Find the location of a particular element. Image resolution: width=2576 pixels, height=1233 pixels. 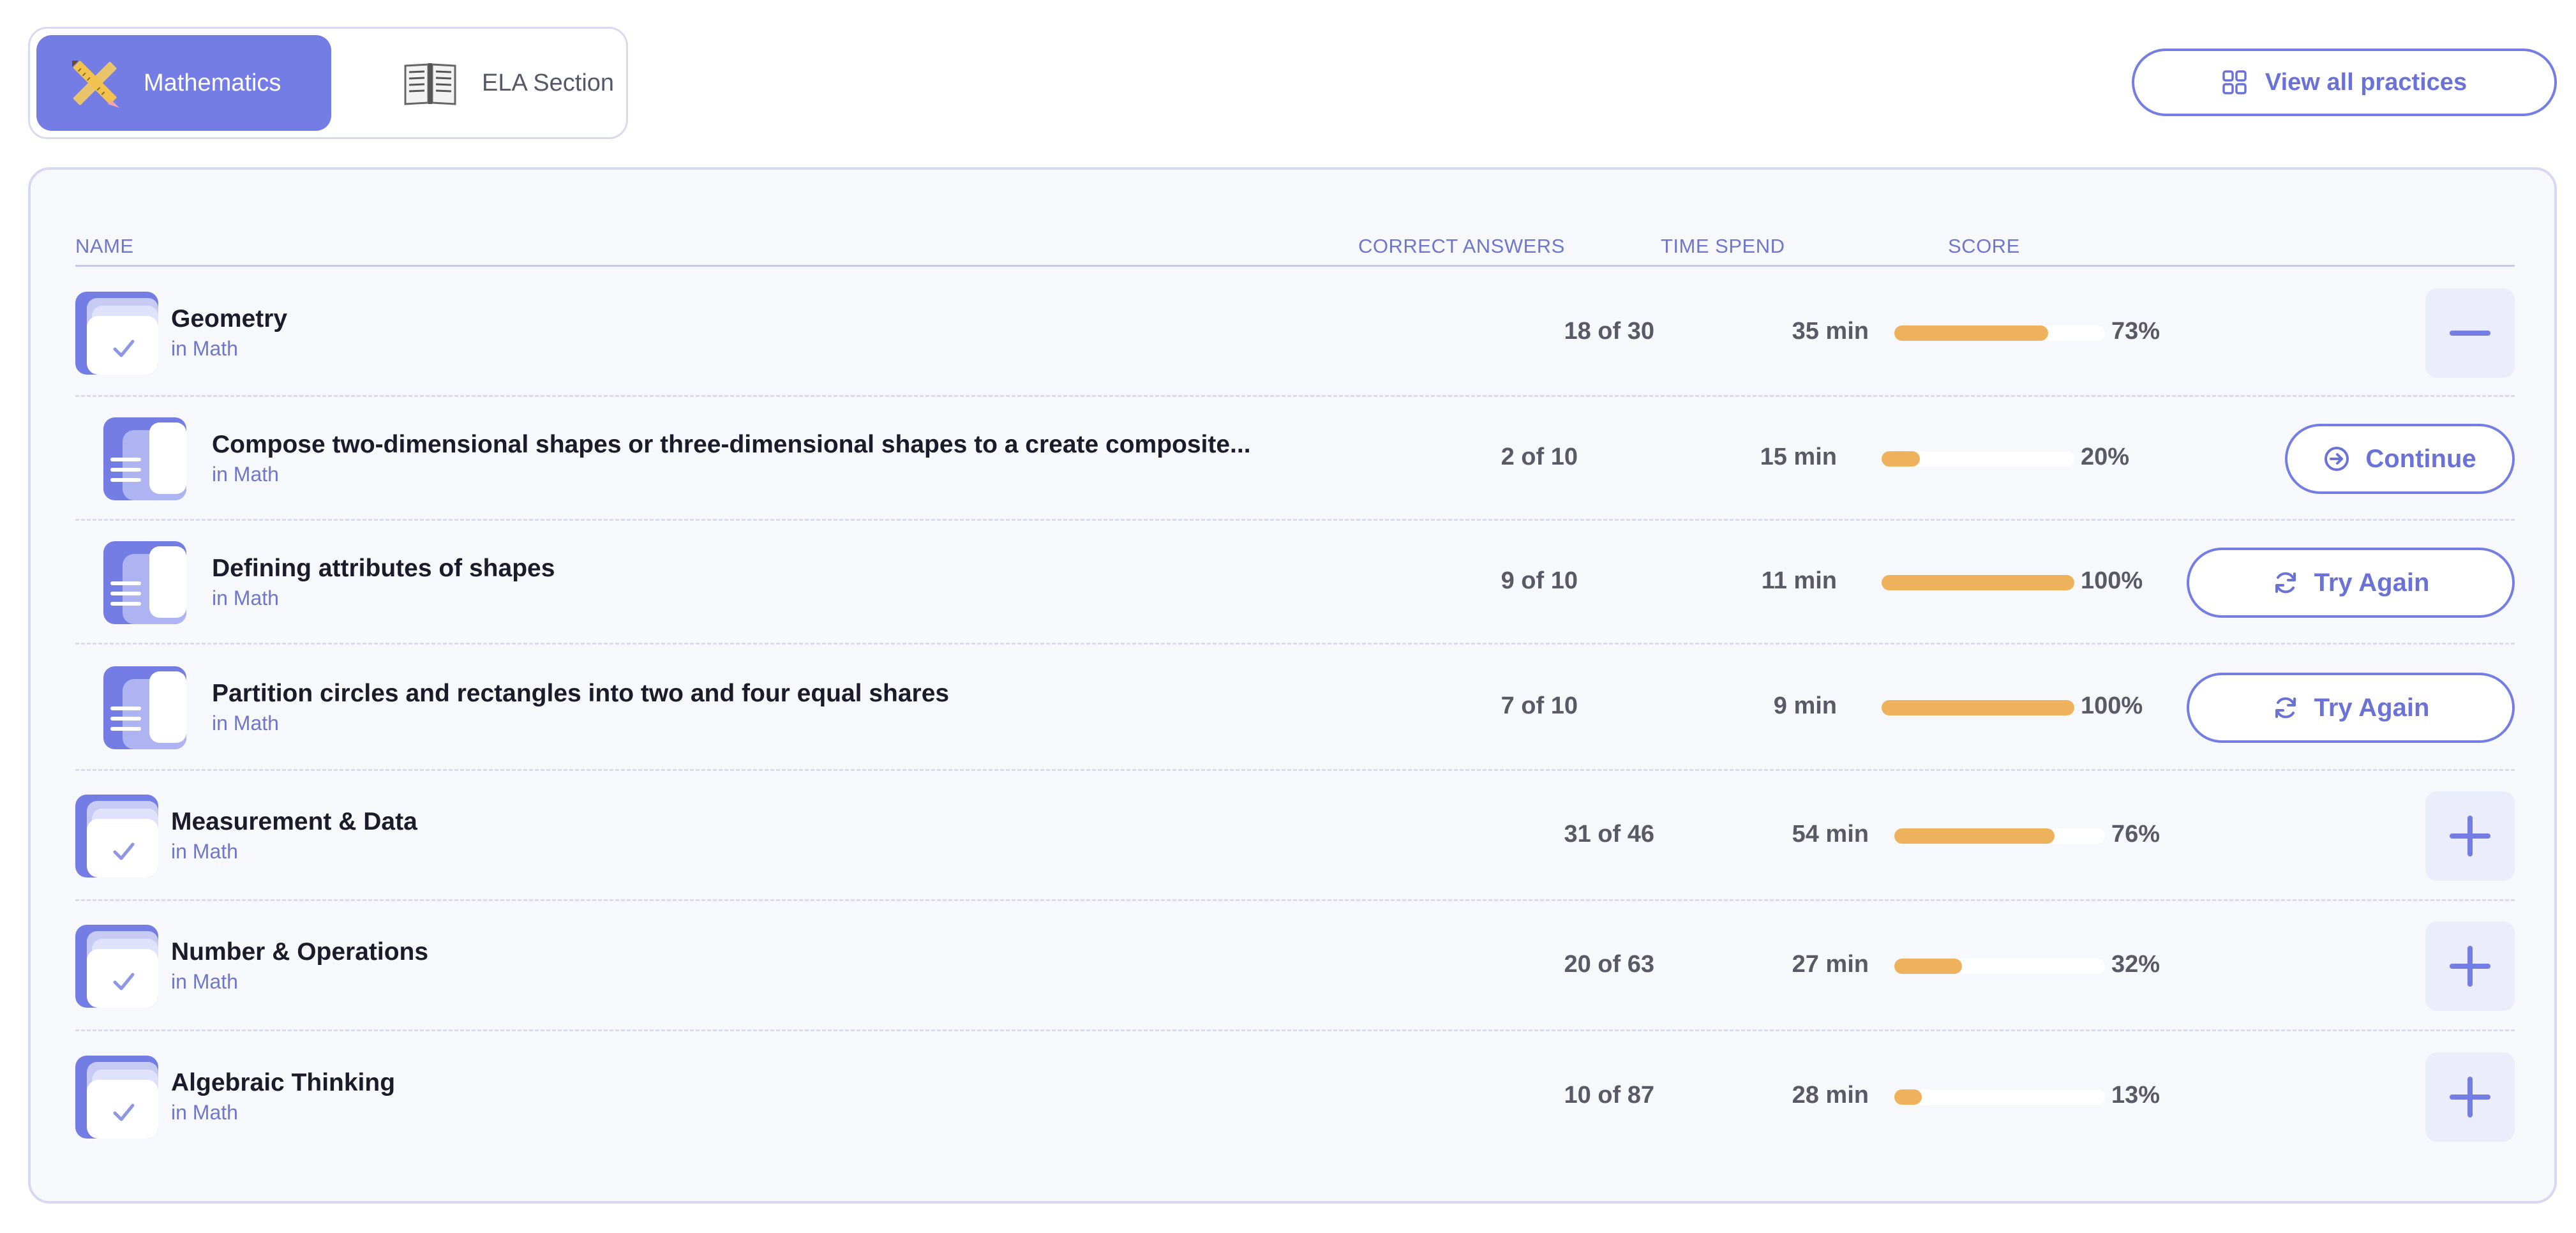

header-time-spend: TIME SPEND is located at coordinates (1723, 246).